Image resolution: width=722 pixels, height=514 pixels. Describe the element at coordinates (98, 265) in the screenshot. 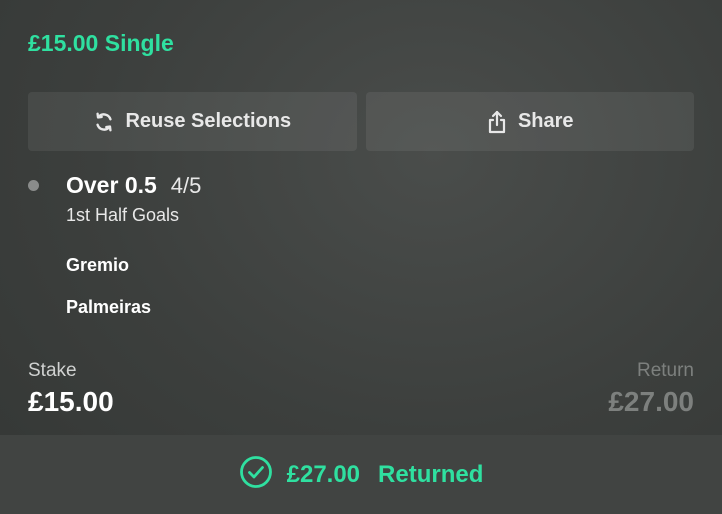

I see `home-team: Gremio` at that location.